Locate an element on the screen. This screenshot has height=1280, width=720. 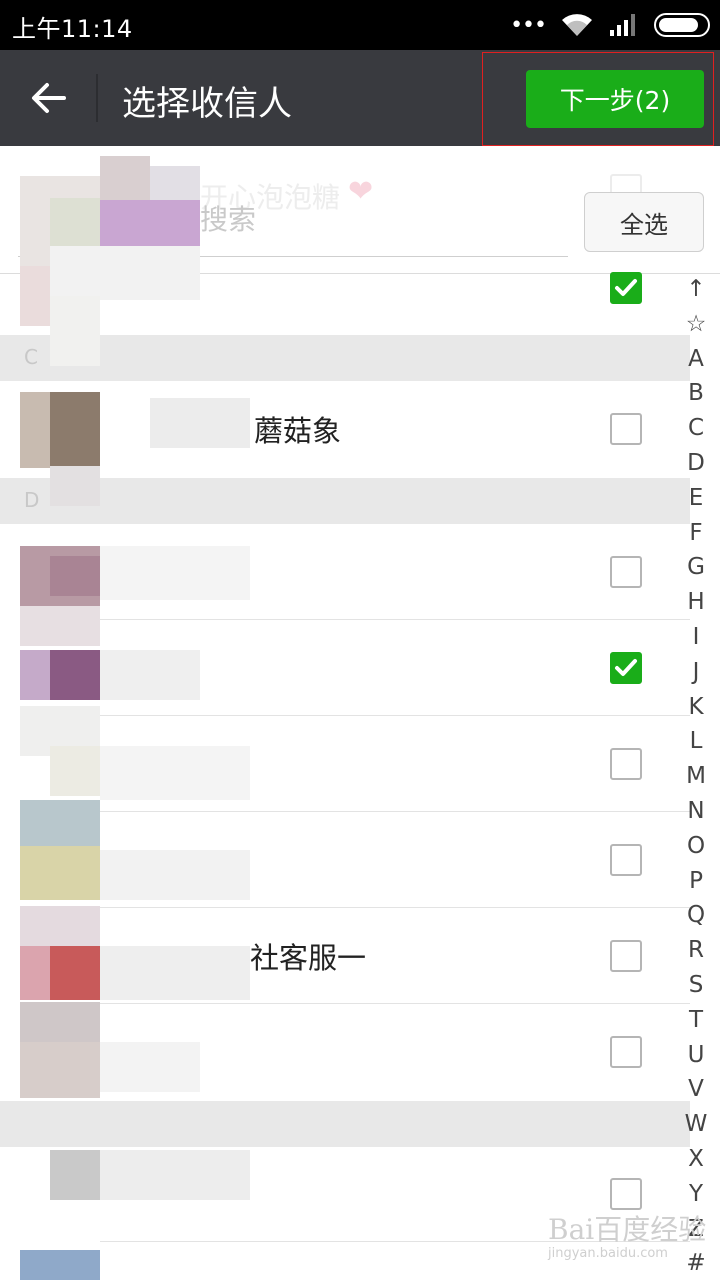
list-item: ABC is located at coordinates (345, 288).